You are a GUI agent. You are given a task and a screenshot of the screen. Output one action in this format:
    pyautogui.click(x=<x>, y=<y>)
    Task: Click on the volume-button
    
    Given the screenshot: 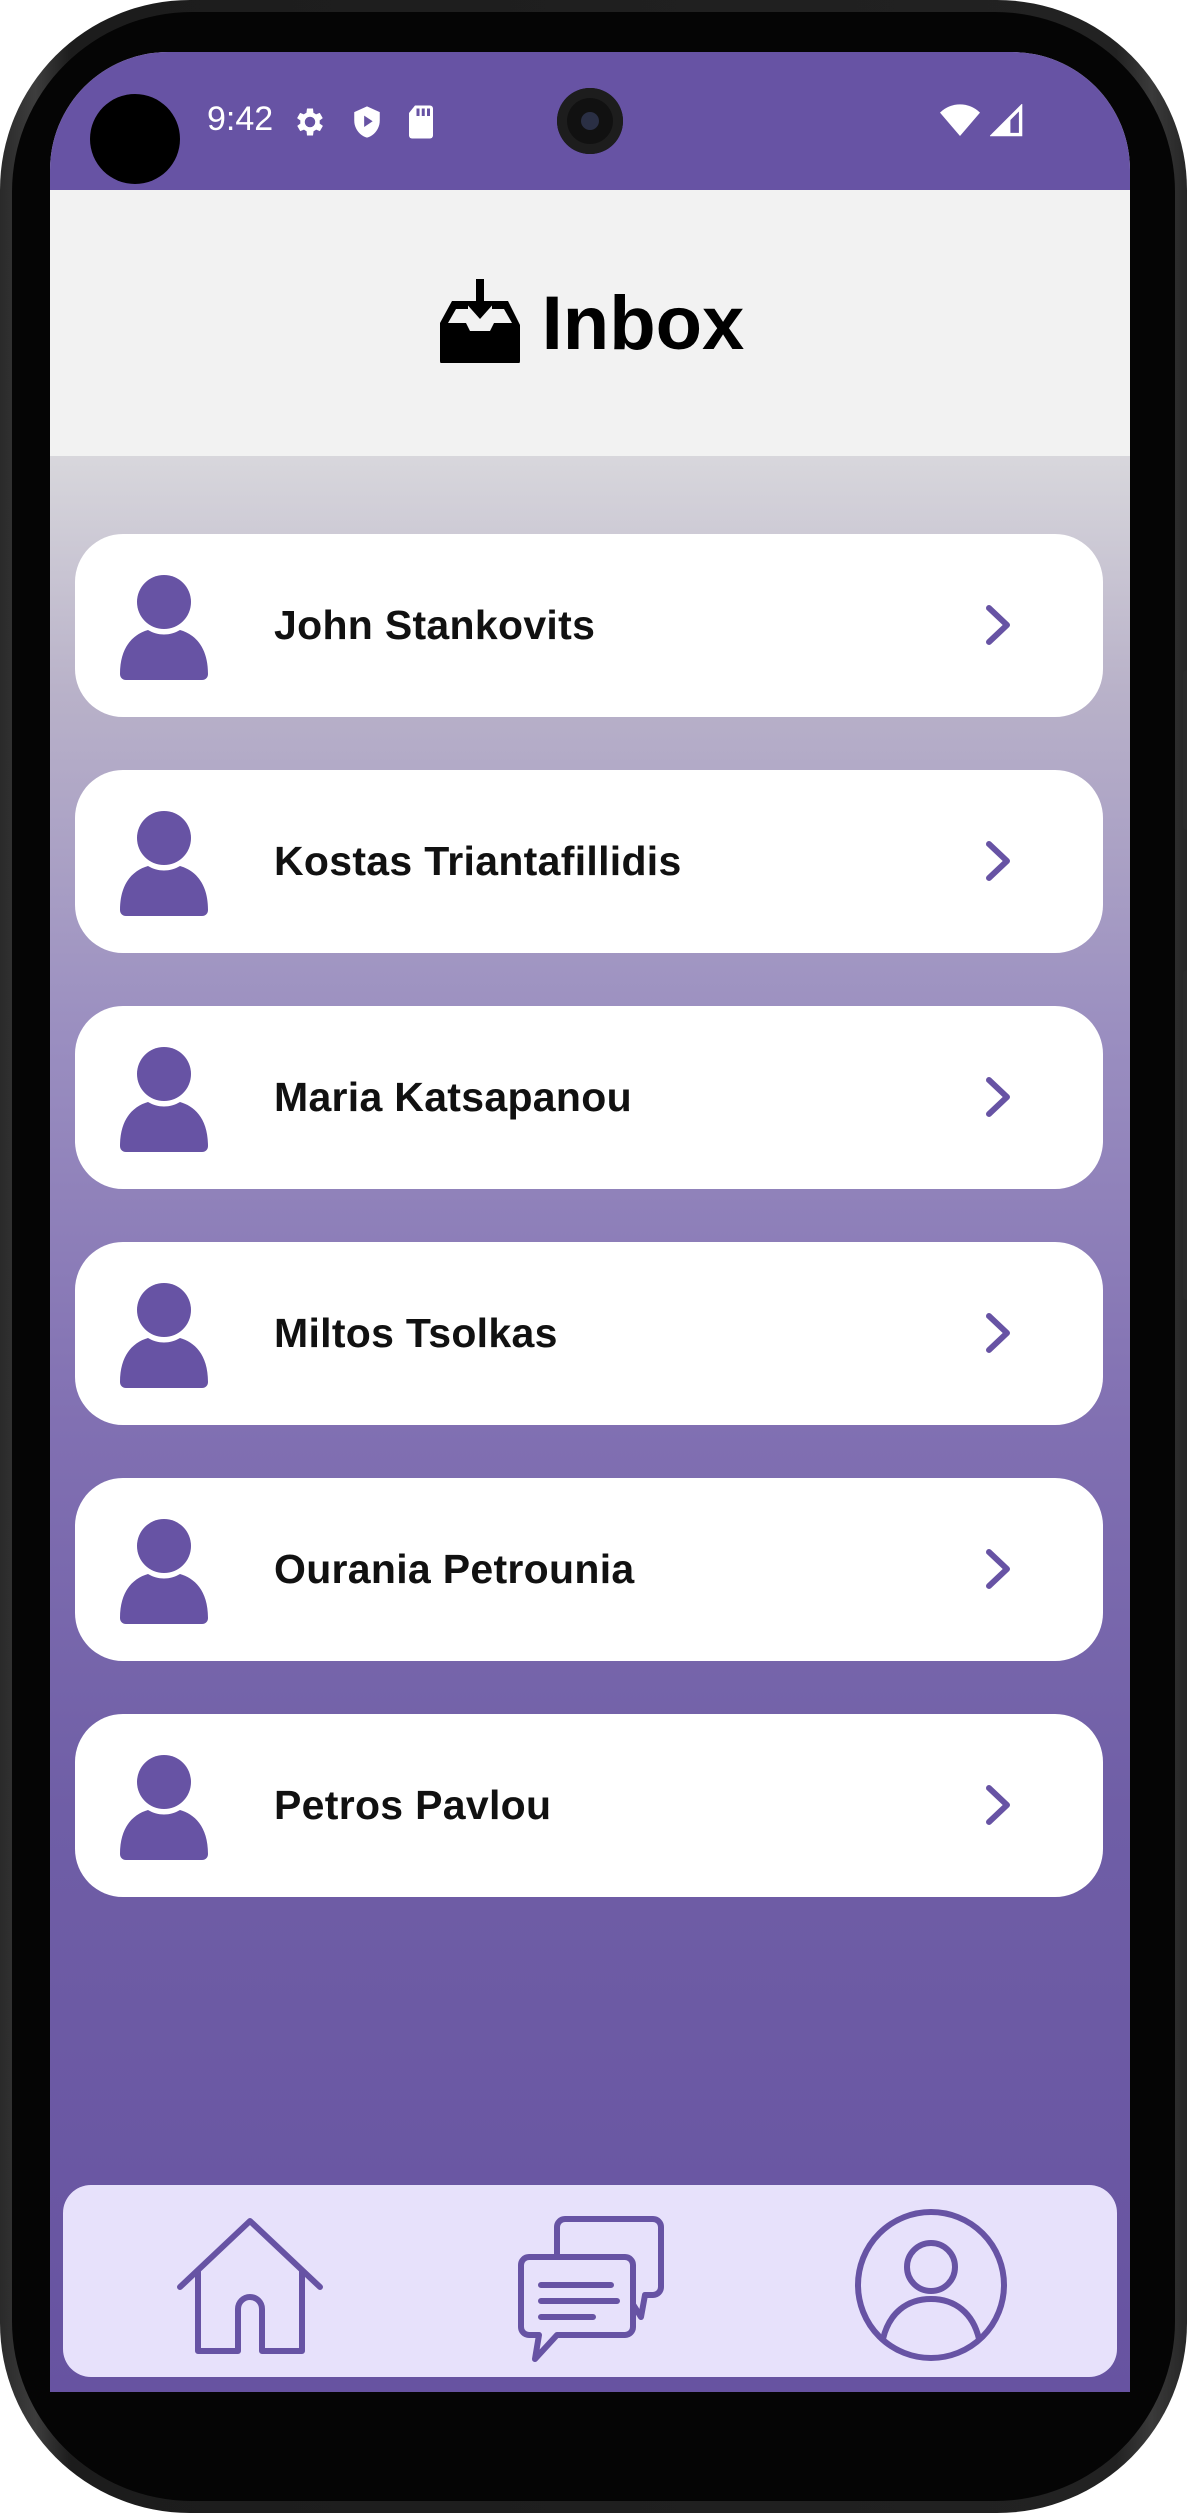 What is the action you would take?
    pyautogui.click(x=1185, y=750)
    